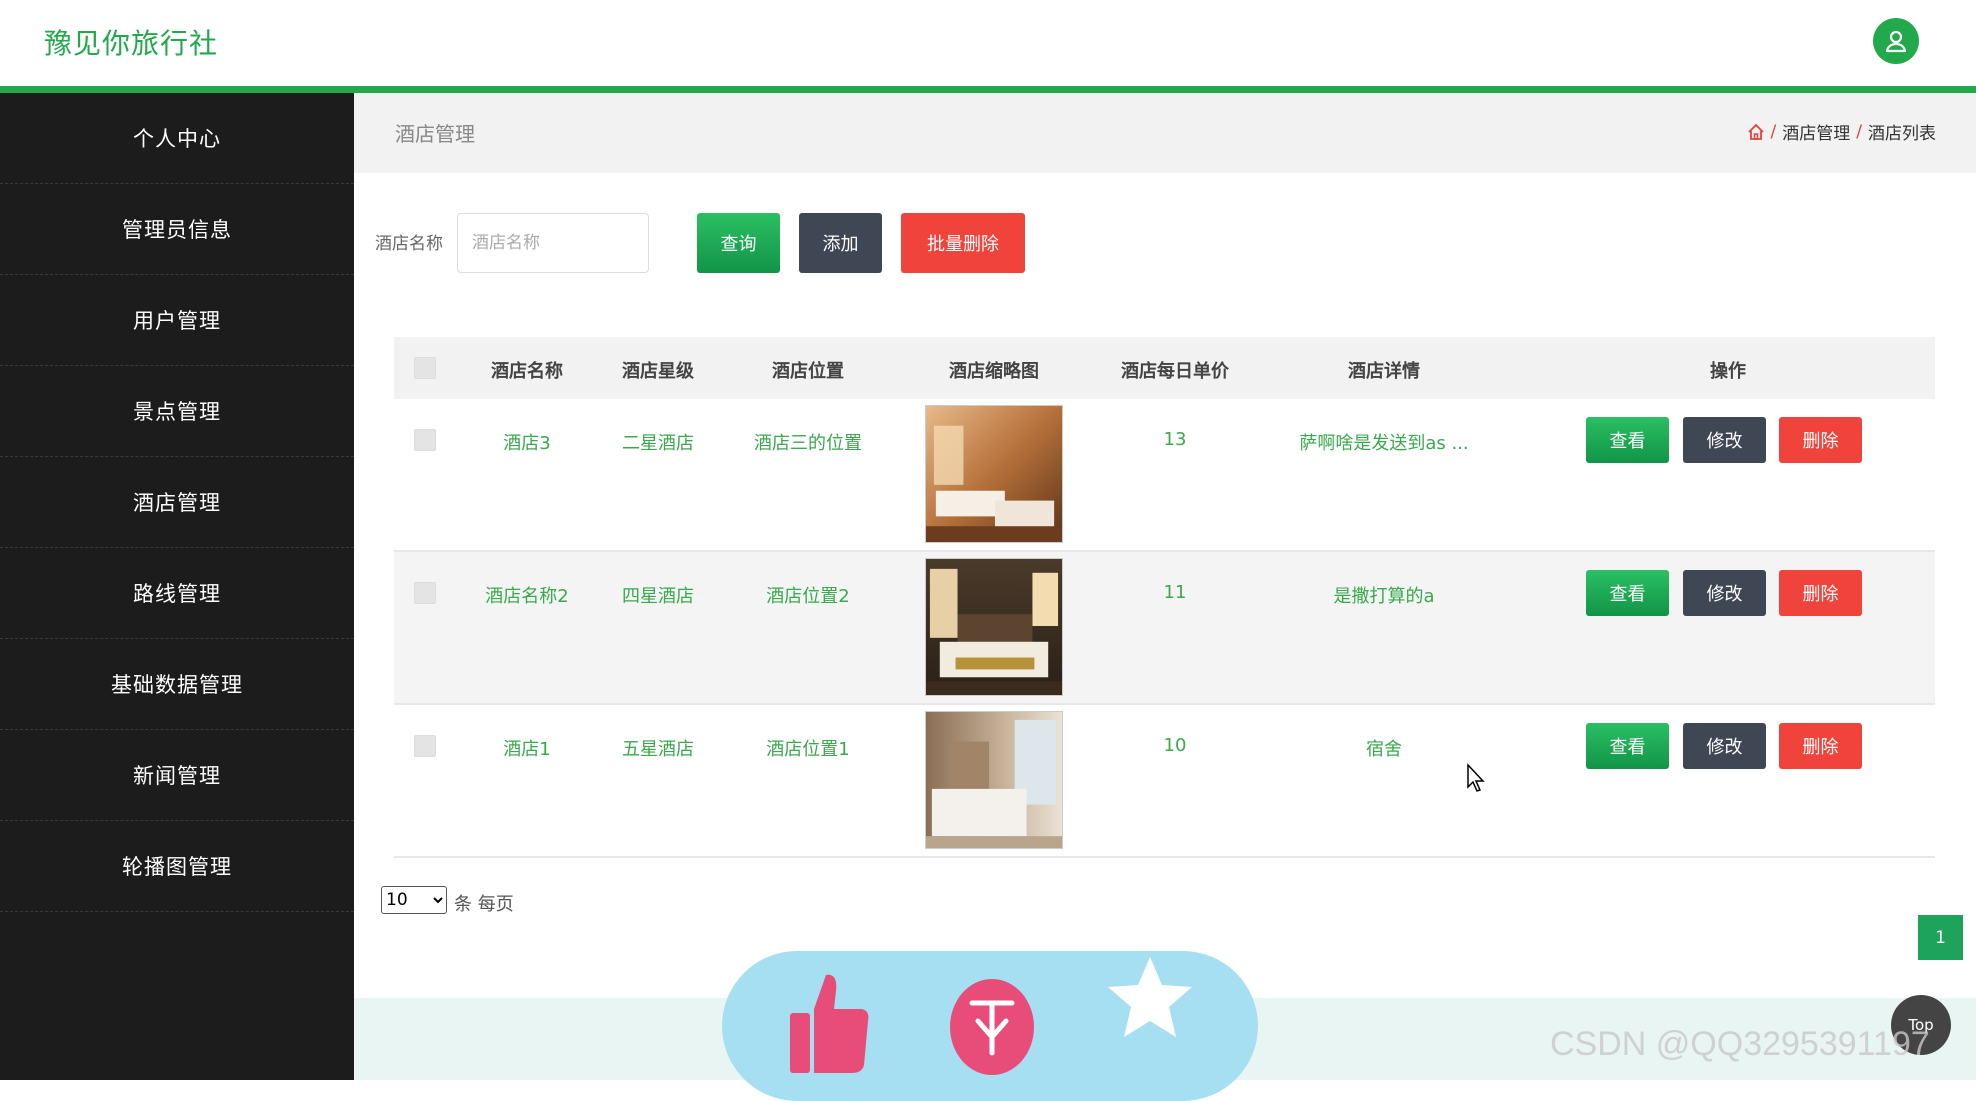 The height and width of the screenshot is (1101, 1976). Describe the element at coordinates (808, 443) in the screenshot. I see `hotel-location-cell: 酒店三的位置` at that location.